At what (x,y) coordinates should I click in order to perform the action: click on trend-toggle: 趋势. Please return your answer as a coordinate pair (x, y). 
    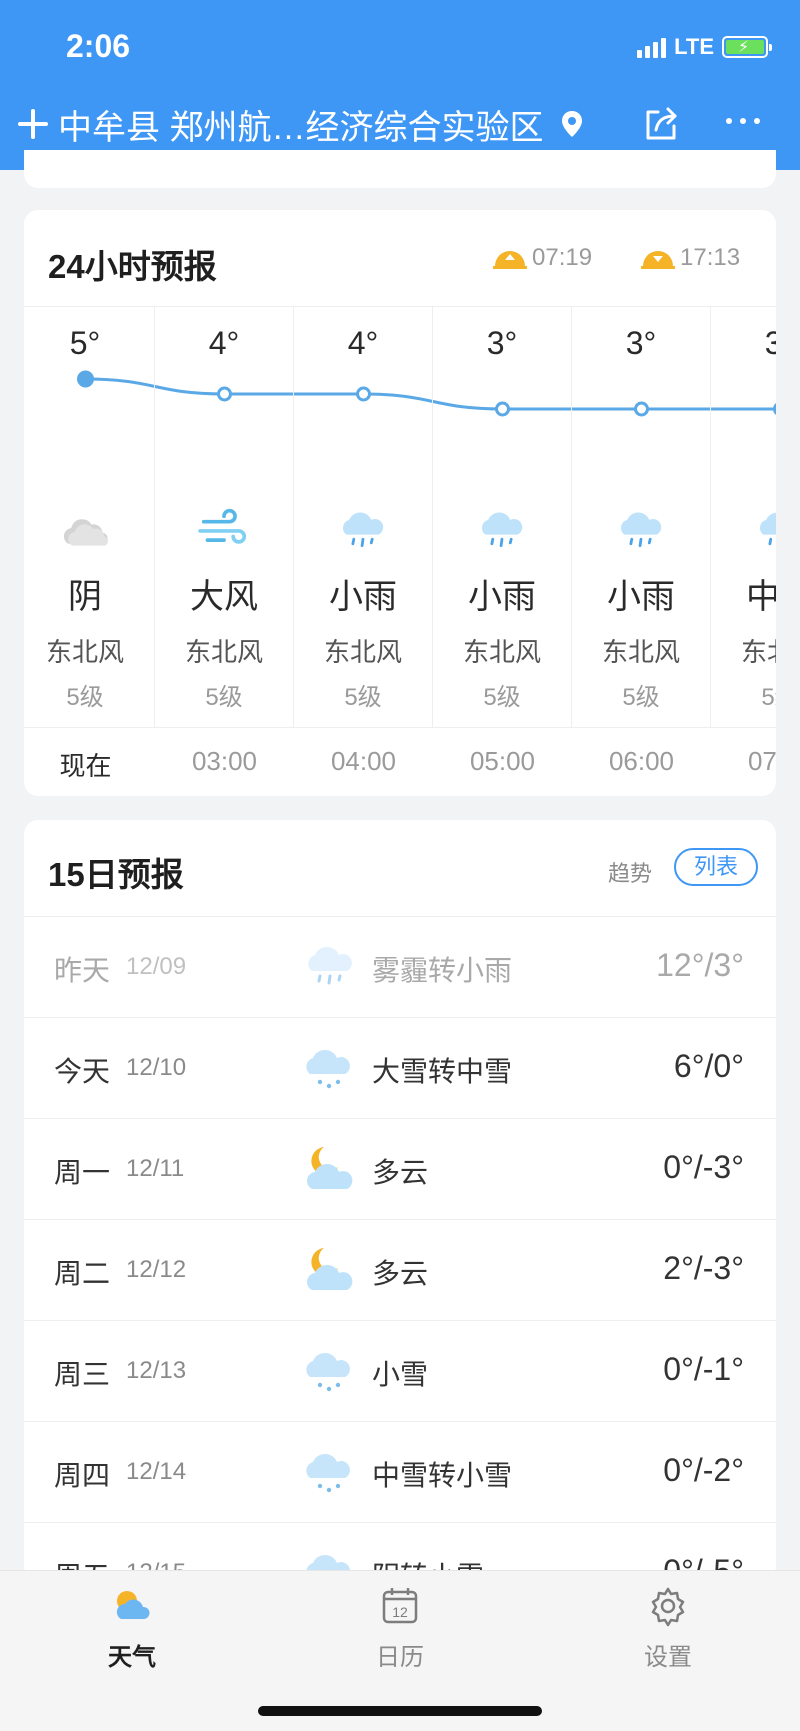
    Looking at the image, I should click on (630, 872).